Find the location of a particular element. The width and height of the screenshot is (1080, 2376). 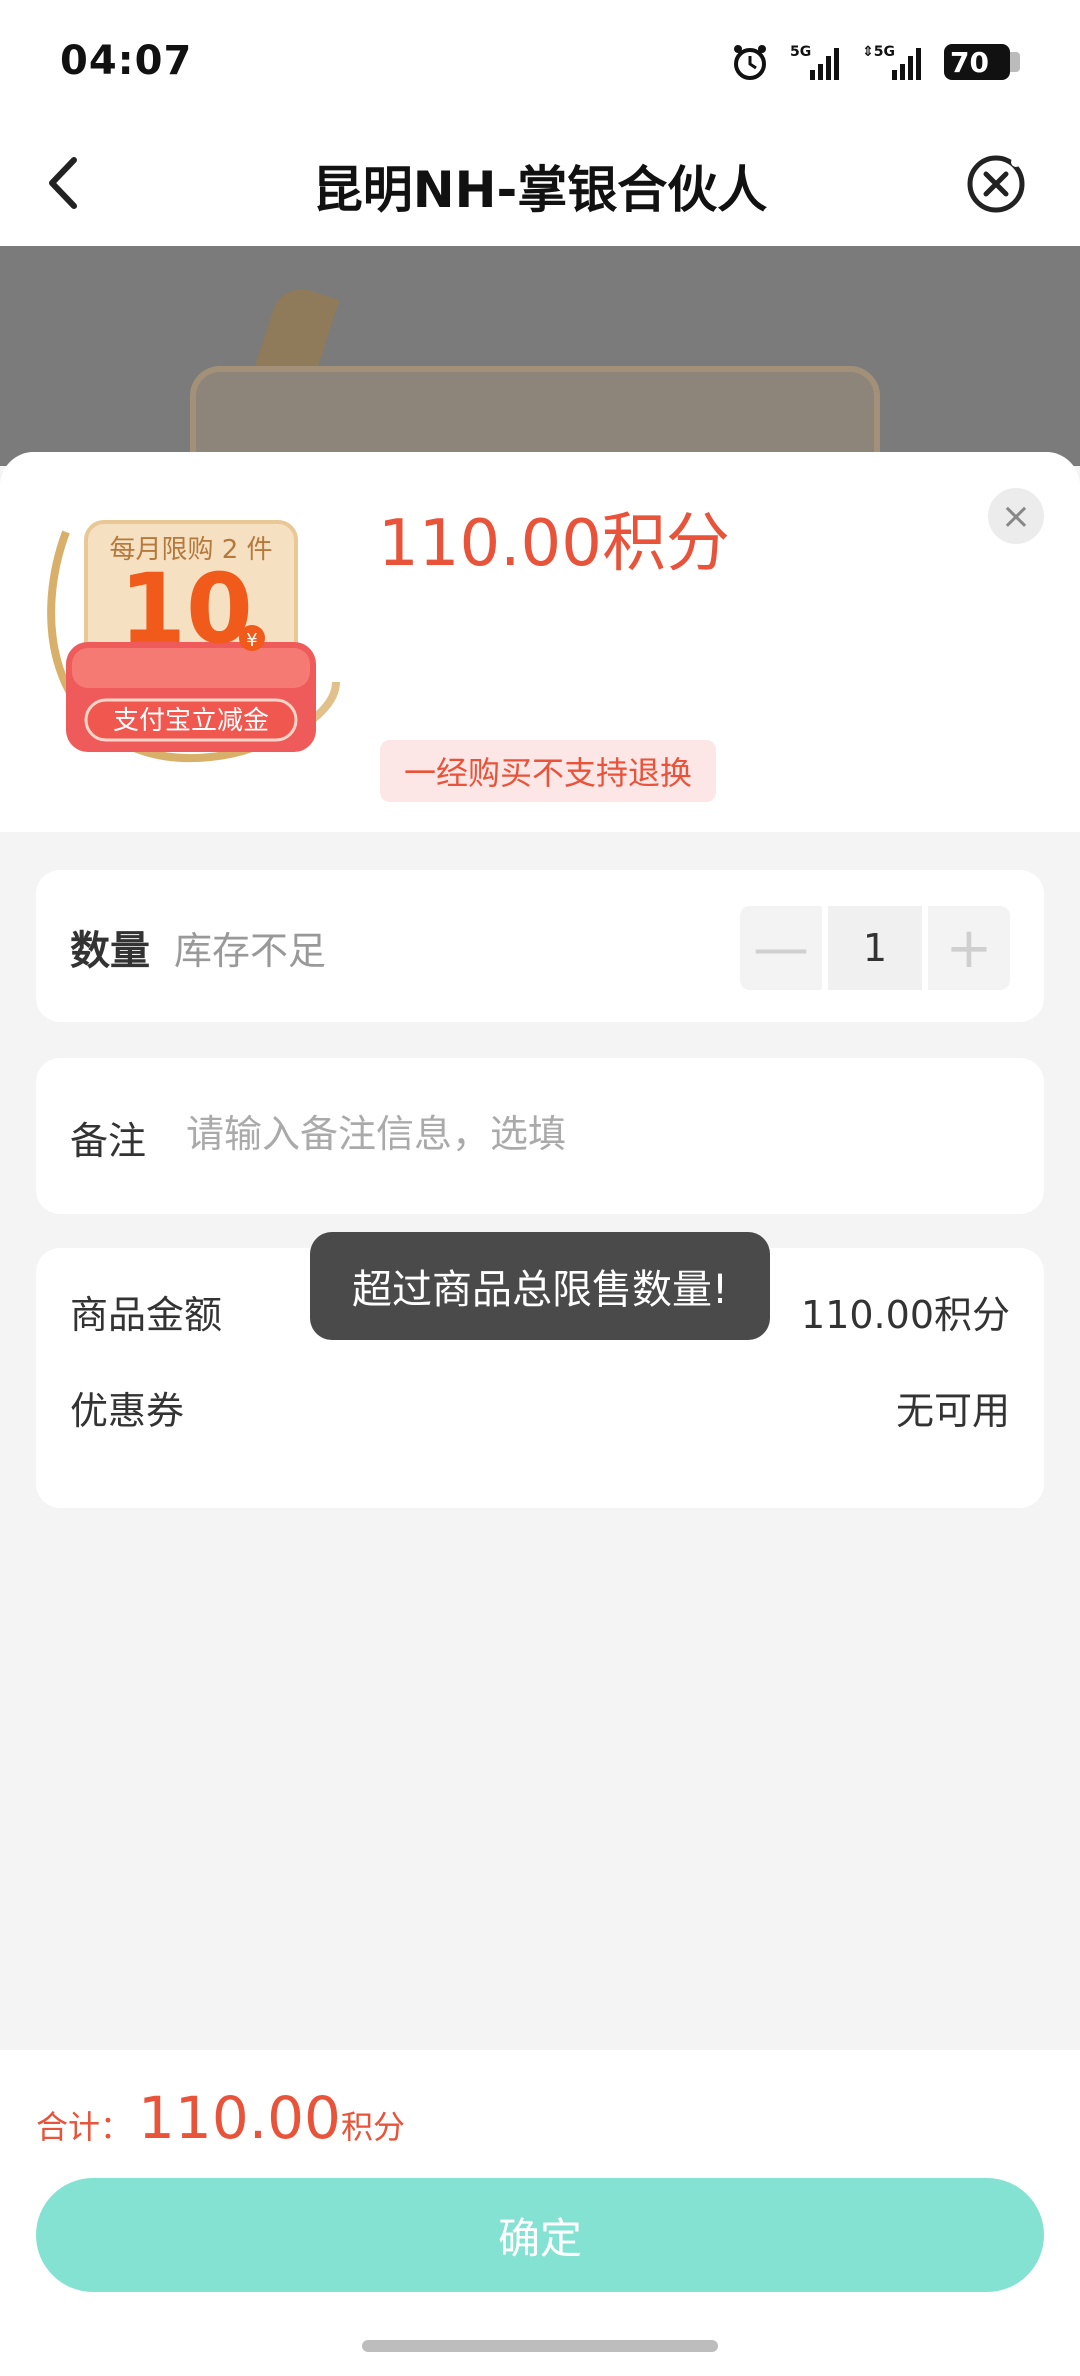

total-unit: 积分 is located at coordinates (372, 2127).